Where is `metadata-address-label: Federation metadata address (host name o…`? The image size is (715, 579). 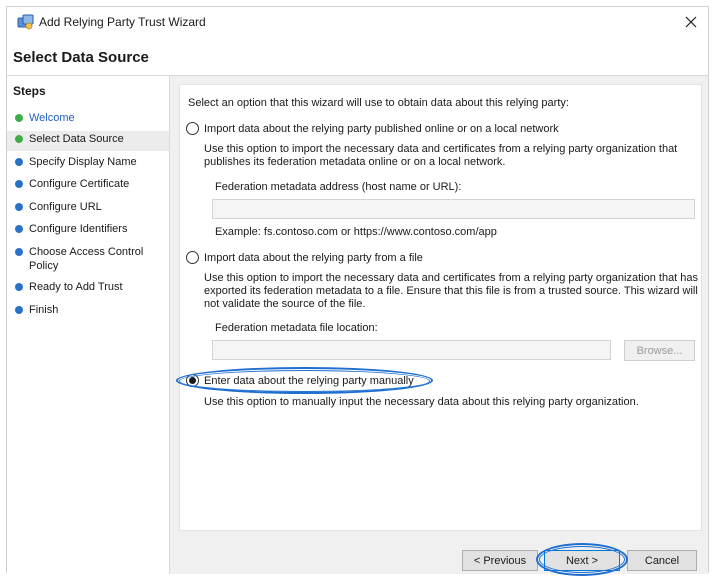 metadata-address-label: Federation metadata address (host name o… is located at coordinates (338, 187).